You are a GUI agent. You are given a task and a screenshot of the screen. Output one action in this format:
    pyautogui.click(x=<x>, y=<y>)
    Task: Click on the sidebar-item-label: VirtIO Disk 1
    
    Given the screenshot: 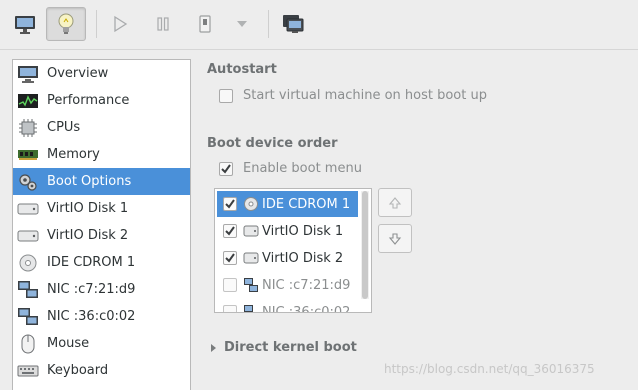 What is the action you would take?
    pyautogui.click(x=88, y=208)
    